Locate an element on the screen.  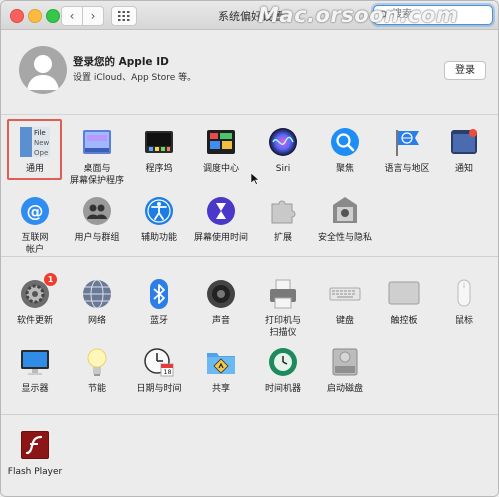
minimize-button is located at coordinates (35, 16).